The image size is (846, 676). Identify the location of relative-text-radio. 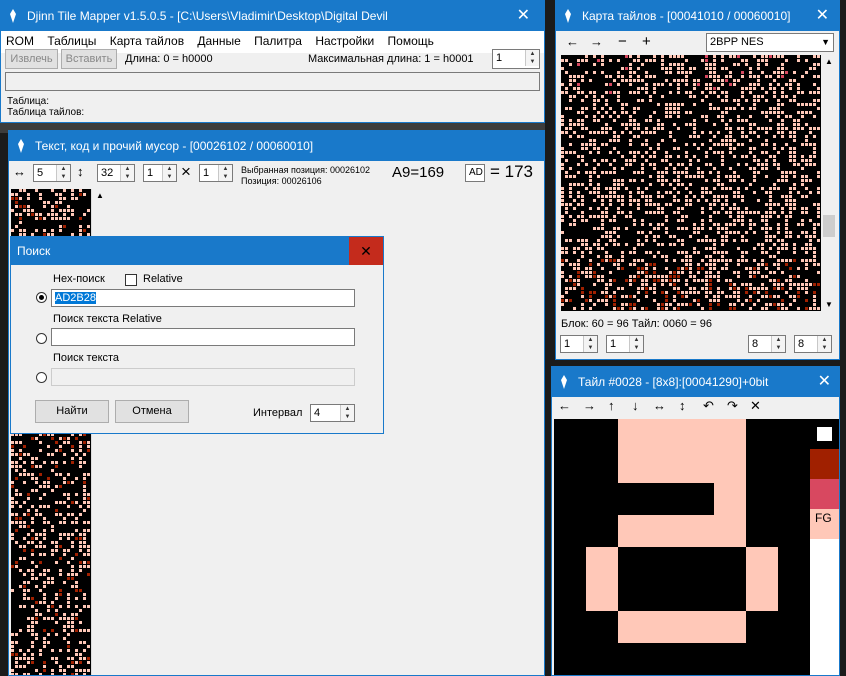
(41, 338).